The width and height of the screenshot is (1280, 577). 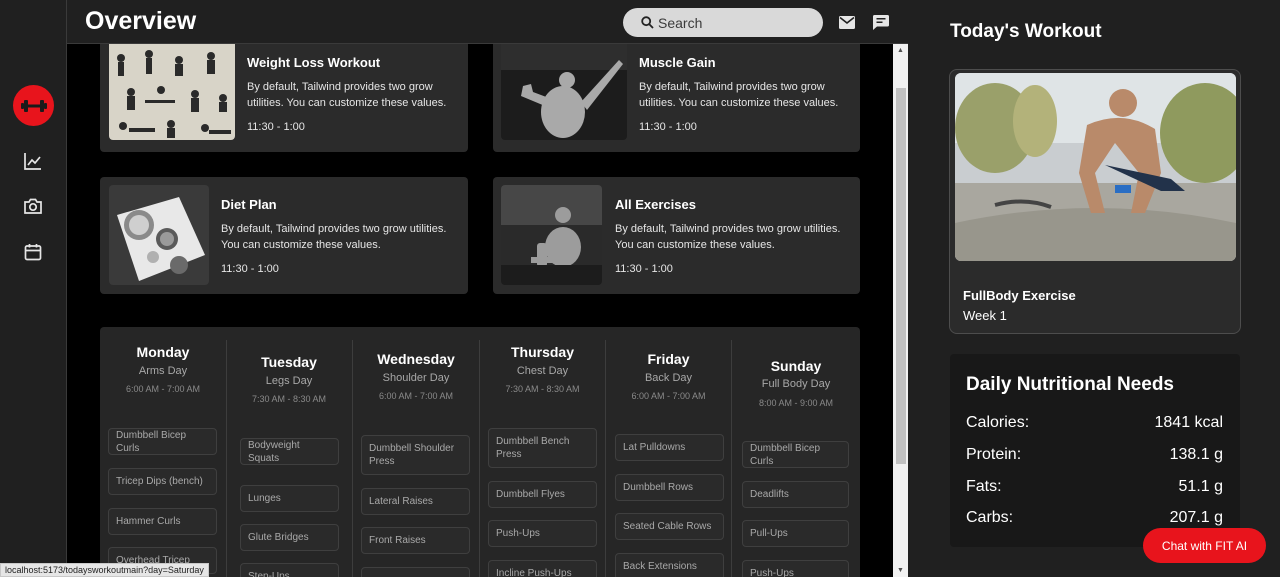 What do you see at coordinates (1095, 167) in the screenshot?
I see `workout-image` at bounding box center [1095, 167].